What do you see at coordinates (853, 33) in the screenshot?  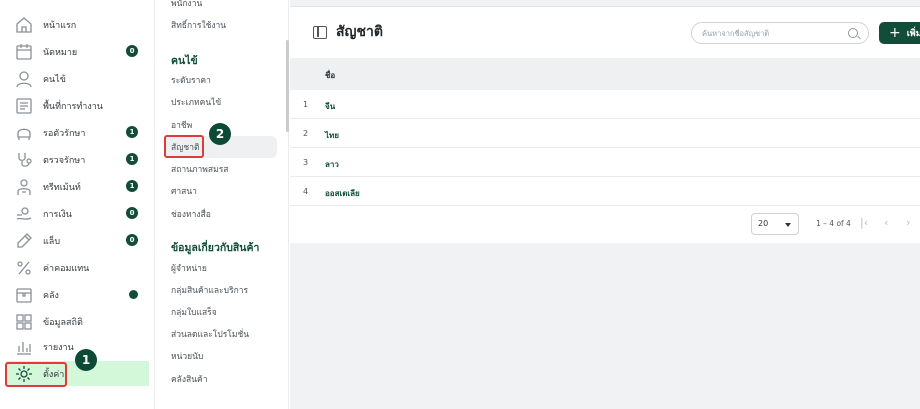 I see `search-icon` at bounding box center [853, 33].